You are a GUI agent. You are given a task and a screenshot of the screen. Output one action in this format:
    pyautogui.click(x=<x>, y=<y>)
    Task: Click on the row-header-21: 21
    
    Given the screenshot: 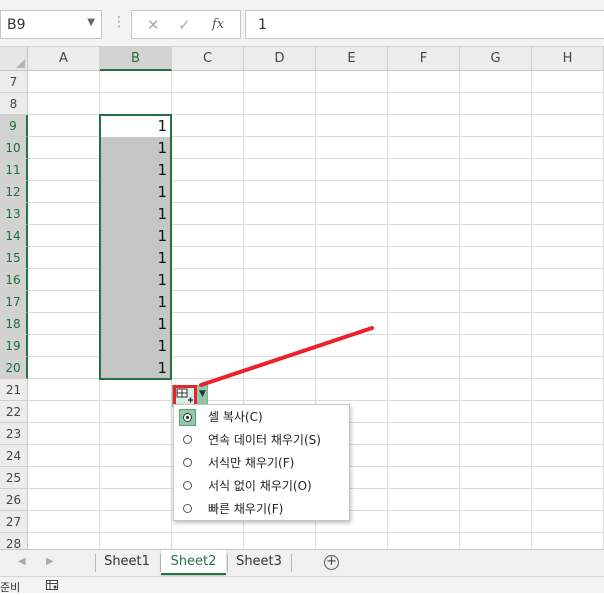 What is the action you would take?
    pyautogui.click(x=14, y=390)
    